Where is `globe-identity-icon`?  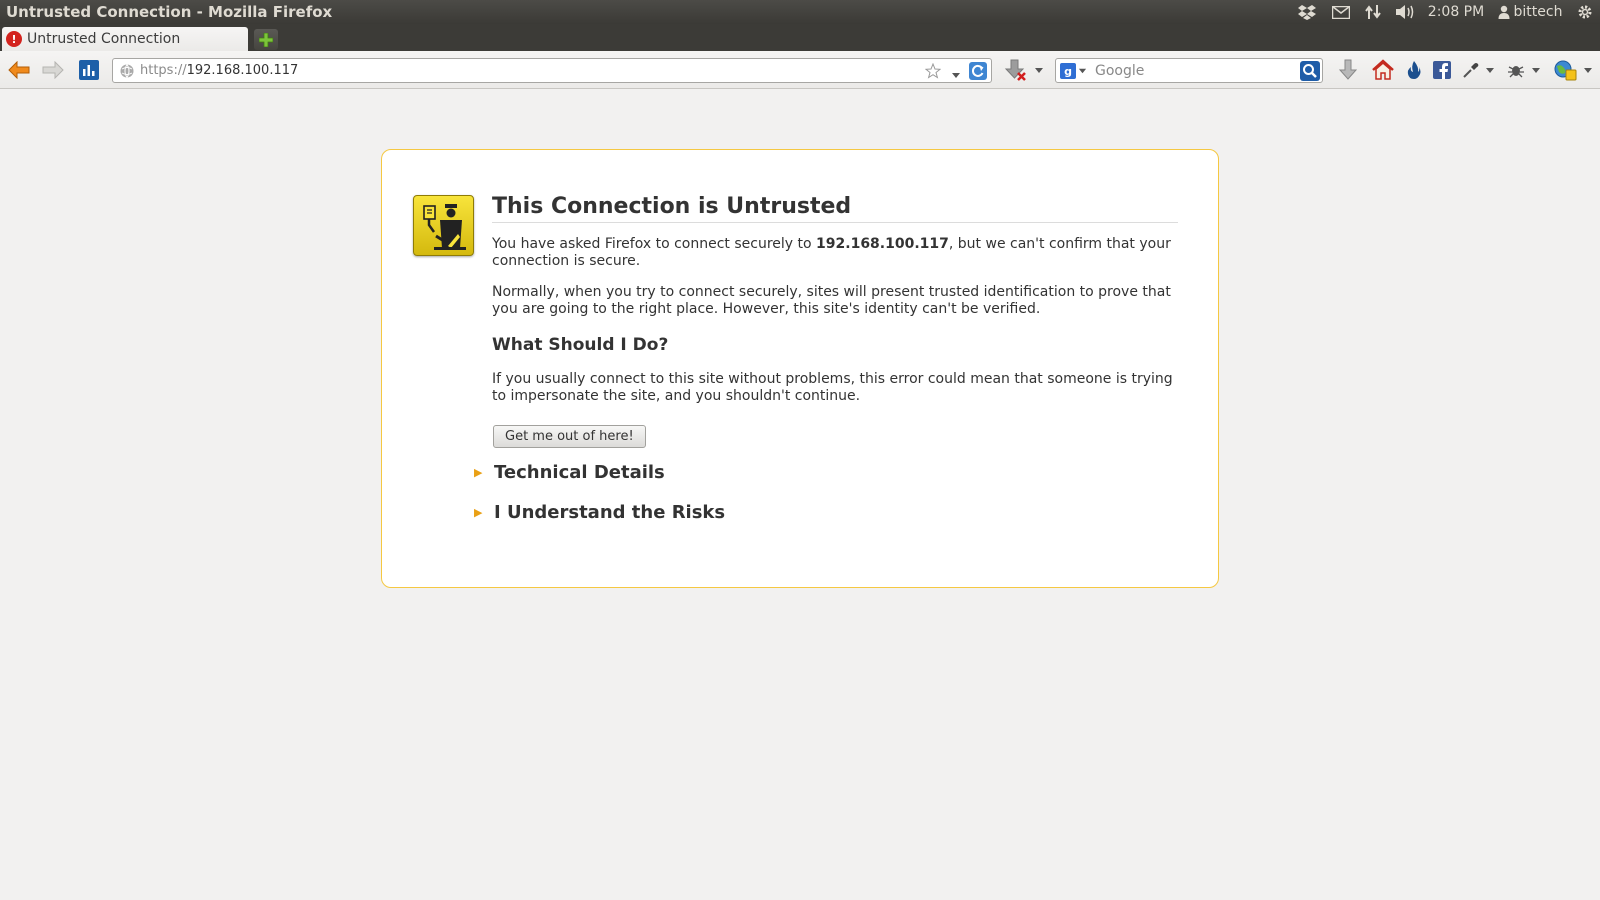 globe-identity-icon is located at coordinates (127, 71).